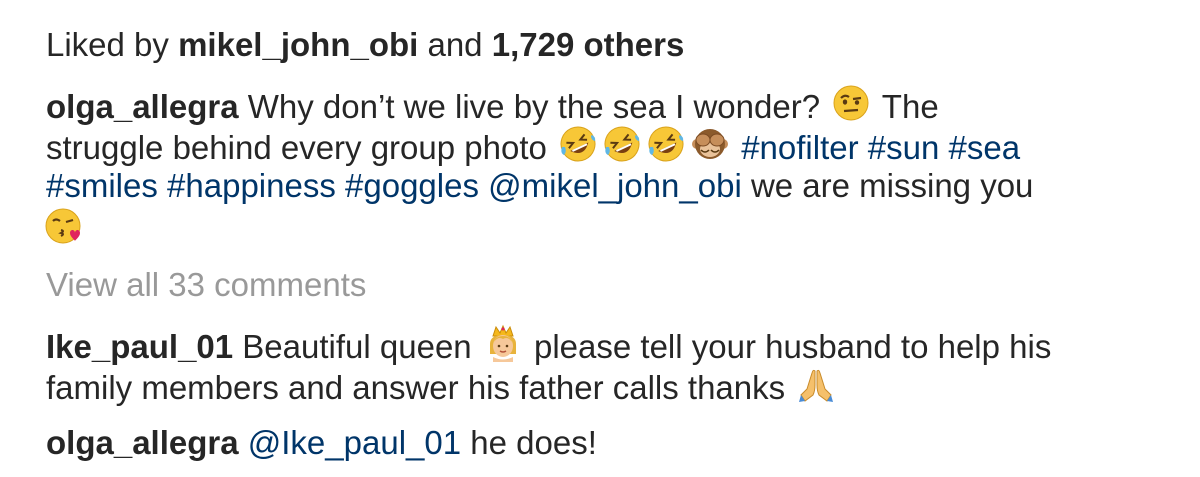 Image resolution: width=1200 pixels, height=477 pixels. Describe the element at coordinates (455, 44) in the screenshot. I see `likes-middle: and` at that location.